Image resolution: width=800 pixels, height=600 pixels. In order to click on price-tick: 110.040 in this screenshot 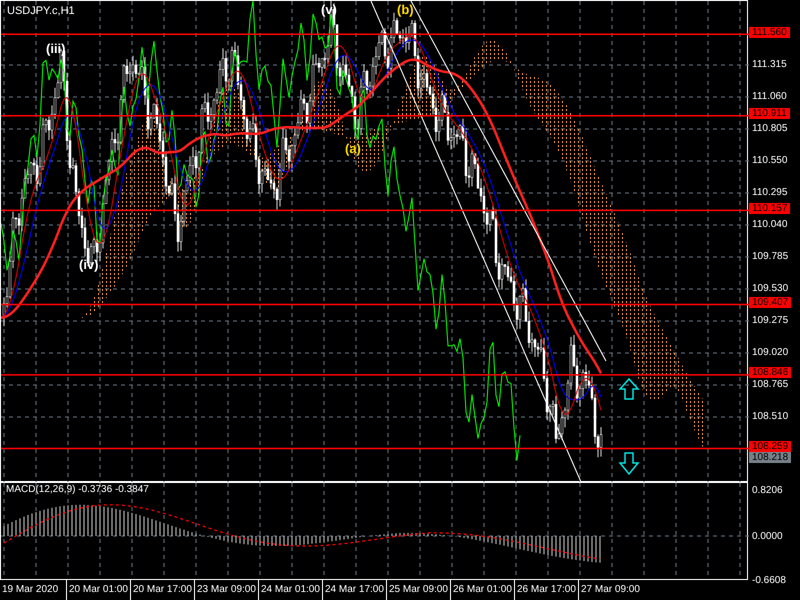, I will do `click(770, 225)`.